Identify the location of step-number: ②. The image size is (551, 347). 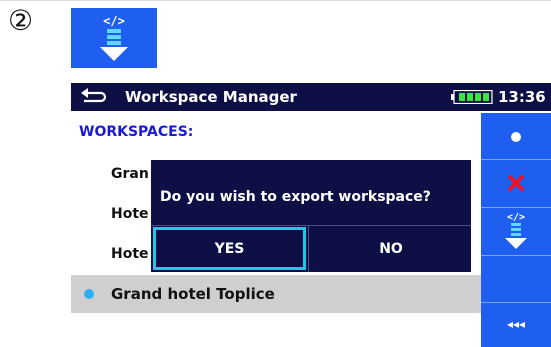
(21, 20).